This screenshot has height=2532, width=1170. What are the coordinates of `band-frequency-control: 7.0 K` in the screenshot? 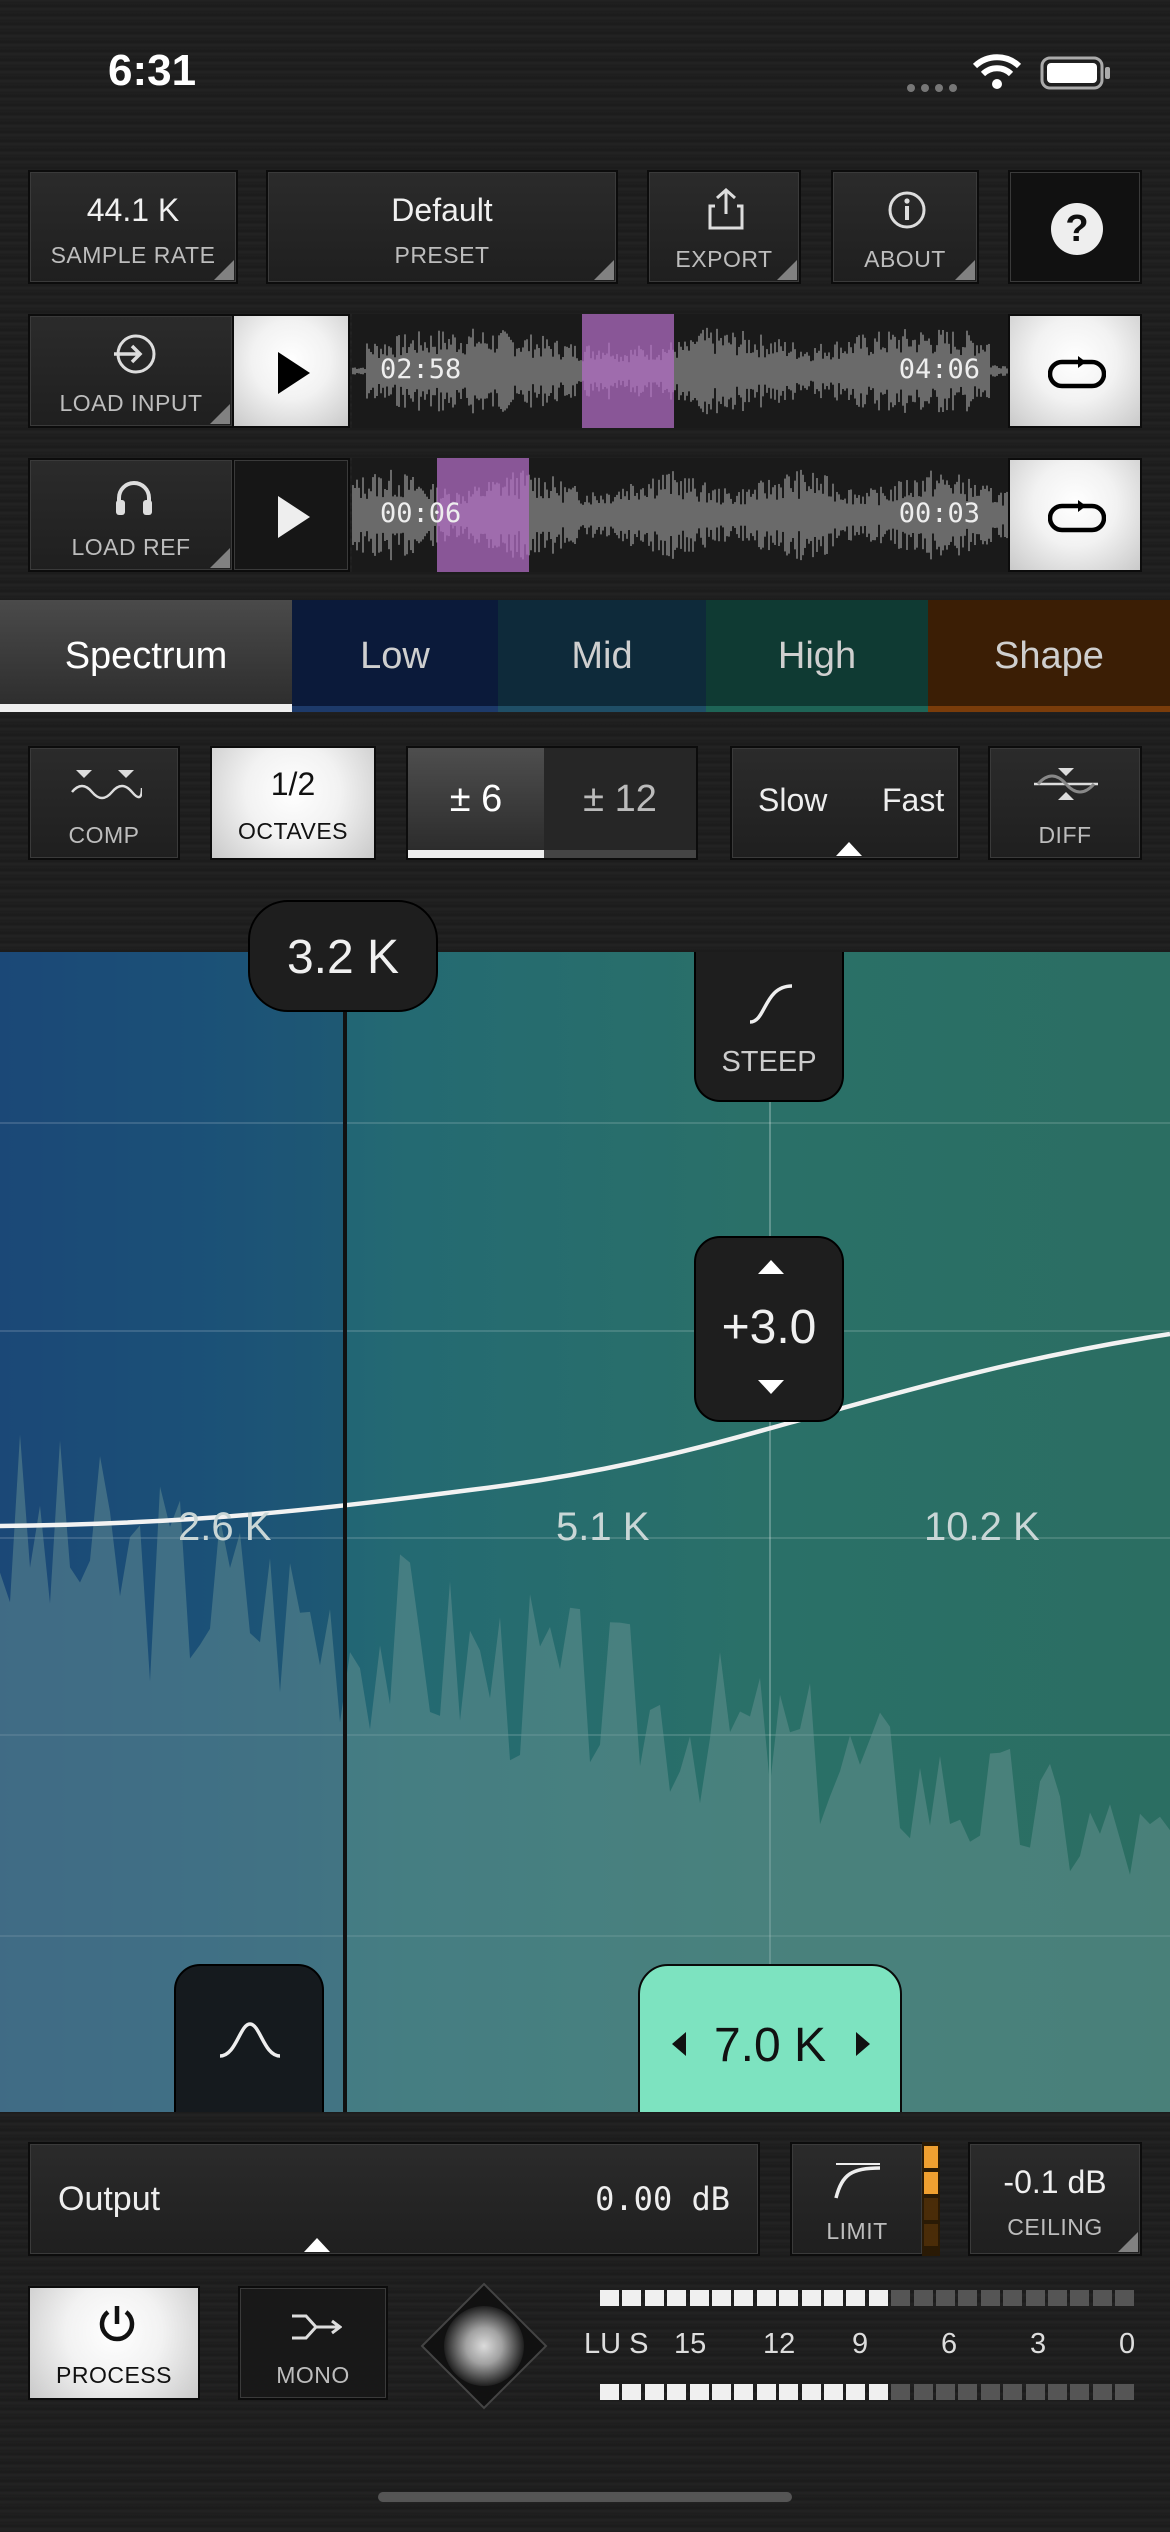 It's located at (770, 2038).